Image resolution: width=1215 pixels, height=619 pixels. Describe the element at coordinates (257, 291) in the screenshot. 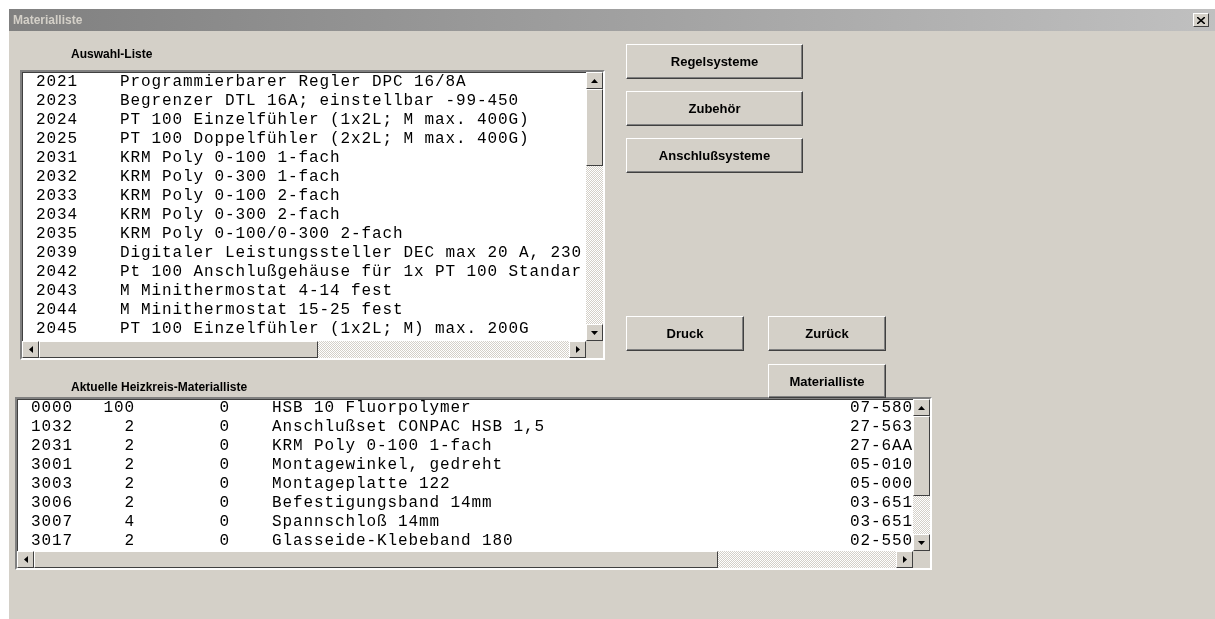

I see `list-cell: M Minithermostat 4-14 fest` at that location.